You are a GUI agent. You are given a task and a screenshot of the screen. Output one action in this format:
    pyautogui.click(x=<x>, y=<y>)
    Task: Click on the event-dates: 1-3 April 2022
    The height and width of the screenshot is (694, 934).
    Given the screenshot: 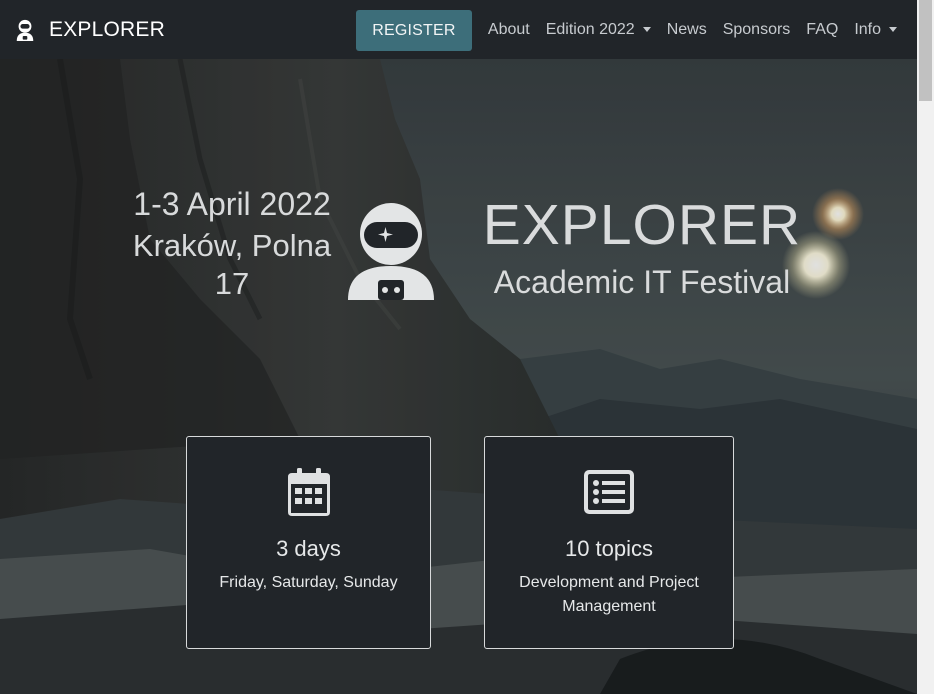 What is the action you would take?
    pyautogui.click(x=232, y=204)
    